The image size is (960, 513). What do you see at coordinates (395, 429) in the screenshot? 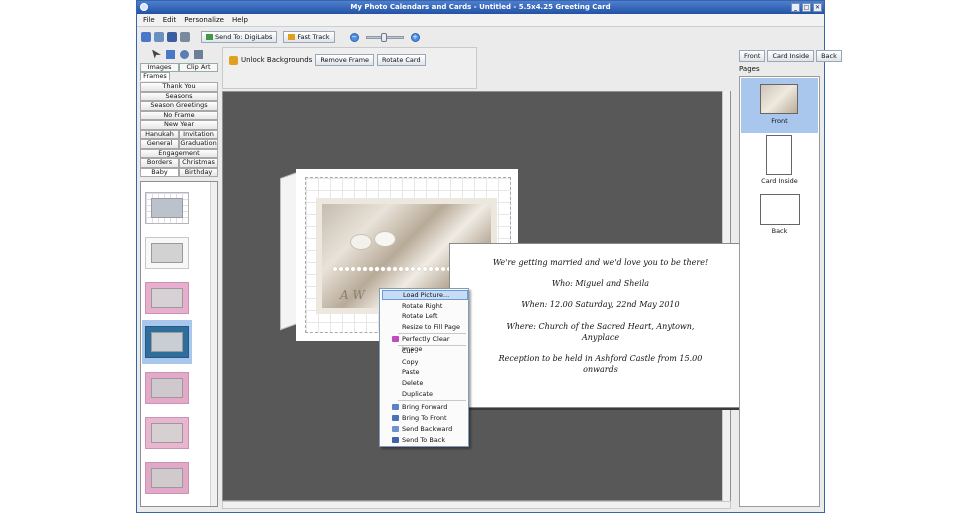
I see `send-backward-icon` at bounding box center [395, 429].